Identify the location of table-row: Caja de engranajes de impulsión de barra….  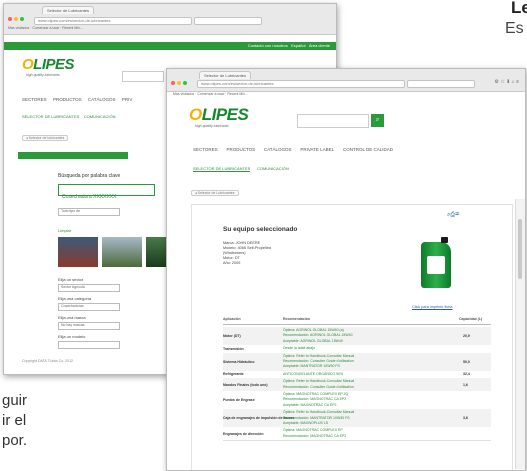
(357, 419).